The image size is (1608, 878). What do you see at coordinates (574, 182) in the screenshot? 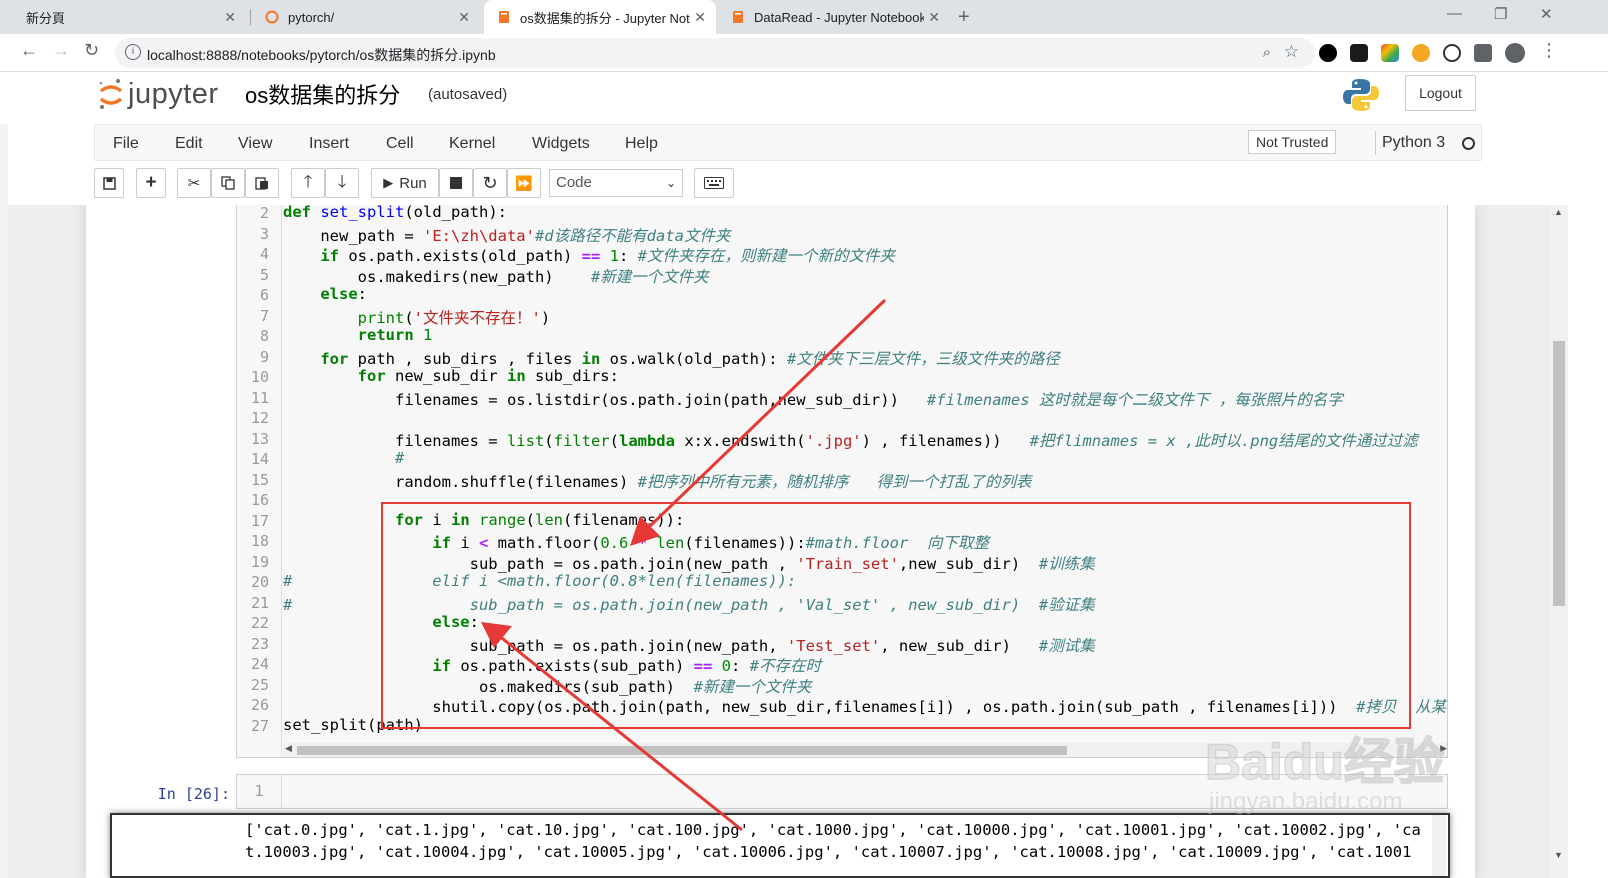
I see `cell-type-value: Code` at bounding box center [574, 182].